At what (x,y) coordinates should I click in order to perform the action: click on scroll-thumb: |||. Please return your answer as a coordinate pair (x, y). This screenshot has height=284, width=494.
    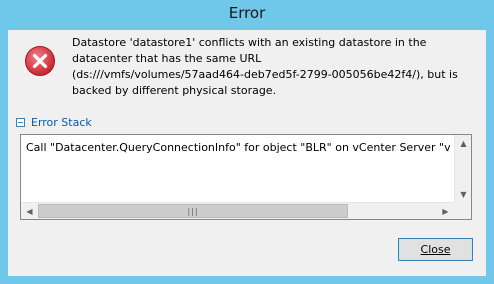
    Looking at the image, I should click on (193, 211).